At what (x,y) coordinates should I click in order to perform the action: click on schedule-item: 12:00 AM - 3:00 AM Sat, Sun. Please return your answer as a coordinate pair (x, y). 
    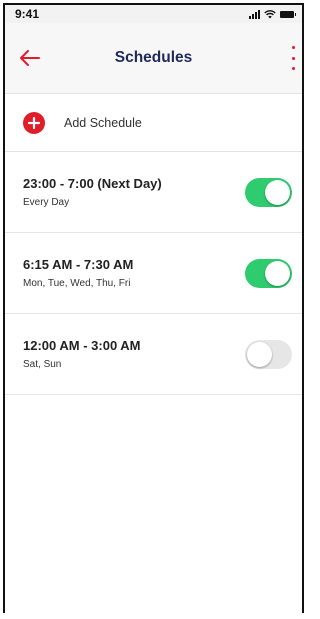
    Looking at the image, I should click on (153, 354).